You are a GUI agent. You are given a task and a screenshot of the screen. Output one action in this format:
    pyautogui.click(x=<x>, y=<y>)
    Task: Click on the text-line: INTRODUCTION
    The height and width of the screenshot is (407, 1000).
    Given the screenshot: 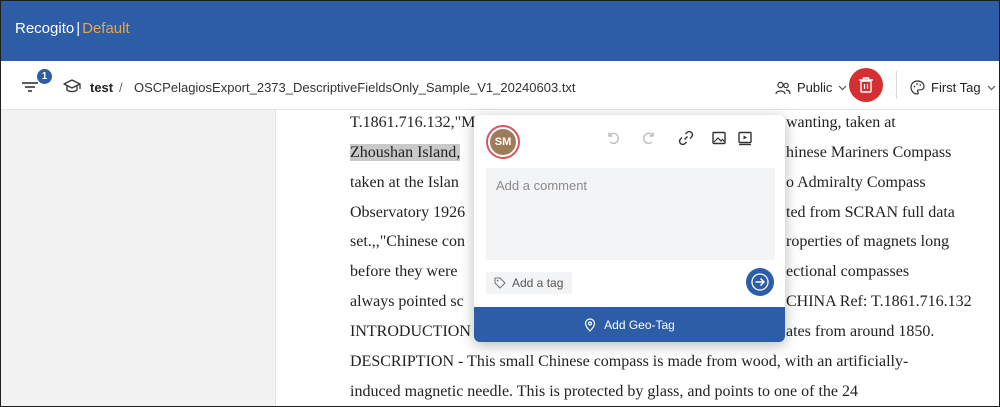 What is the action you would take?
    pyautogui.click(x=410, y=332)
    